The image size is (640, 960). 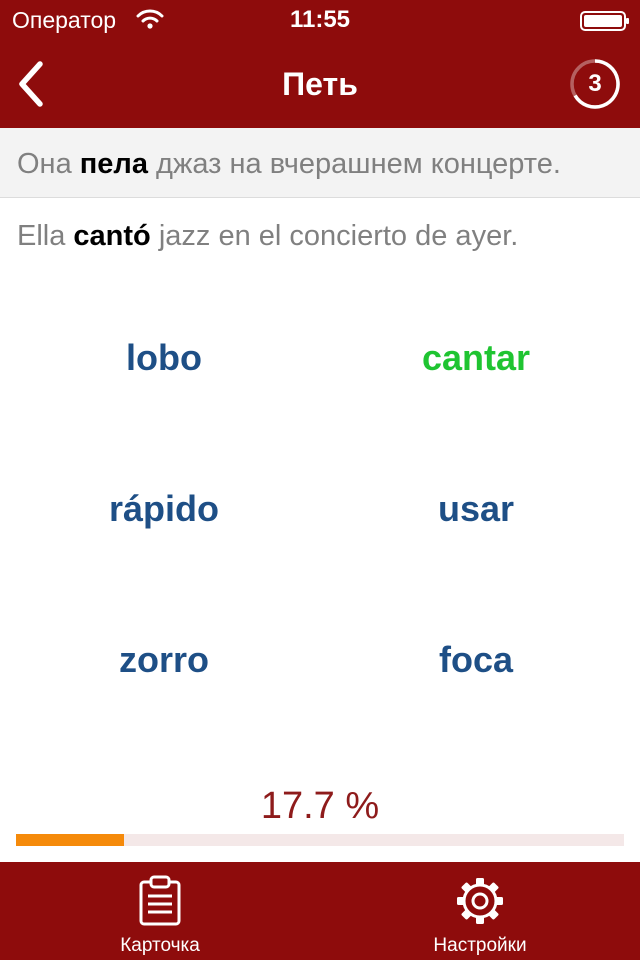 I want to click on tab-bar: Карточка Настройки, so click(x=320, y=911).